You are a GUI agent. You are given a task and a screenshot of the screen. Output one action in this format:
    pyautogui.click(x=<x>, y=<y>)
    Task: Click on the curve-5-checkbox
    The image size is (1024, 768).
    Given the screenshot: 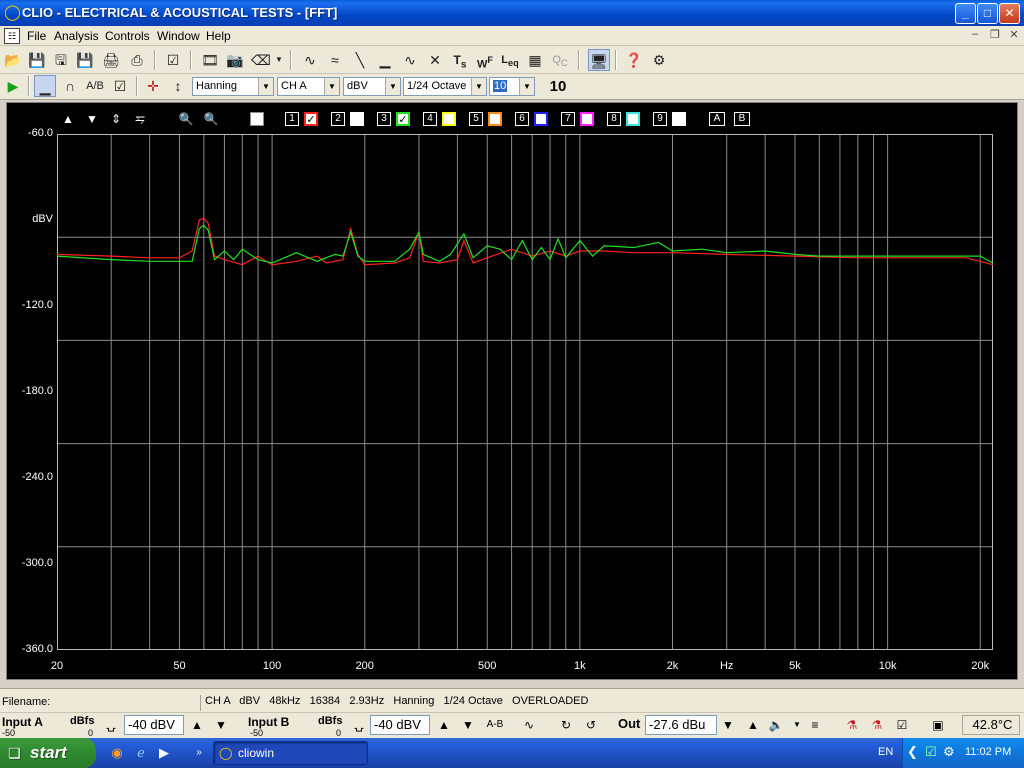 What is the action you would take?
    pyautogui.click(x=495, y=119)
    